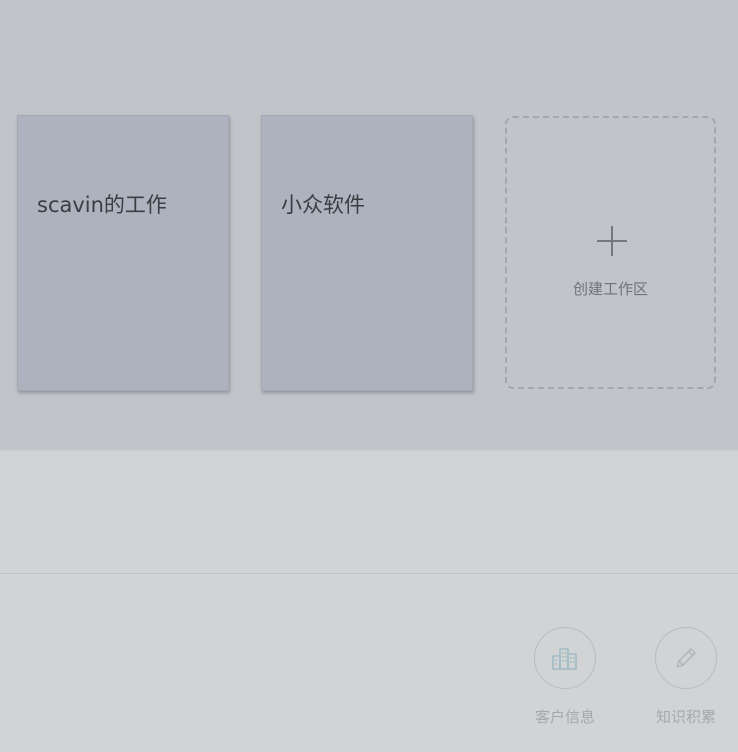 The image size is (738, 752). What do you see at coordinates (369, 450) in the screenshot?
I see `section-divider` at bounding box center [369, 450].